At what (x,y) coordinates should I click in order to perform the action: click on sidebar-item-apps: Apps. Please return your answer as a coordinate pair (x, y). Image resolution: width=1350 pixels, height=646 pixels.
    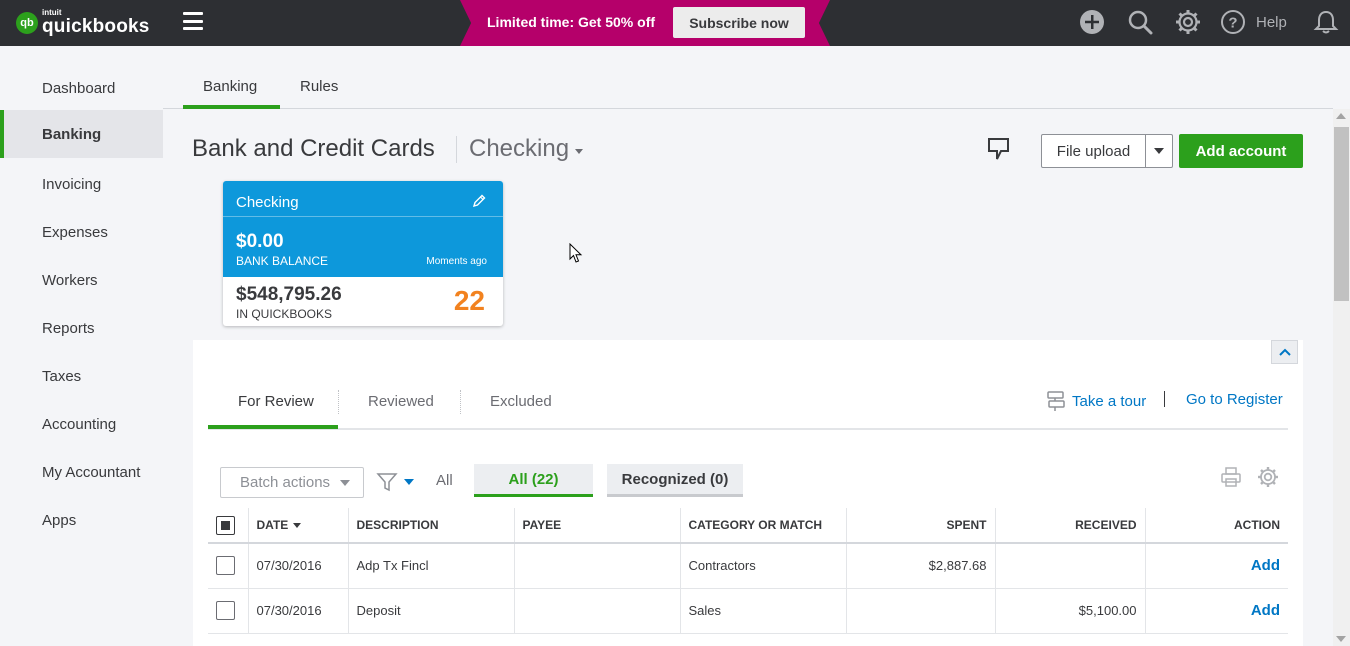
    Looking at the image, I should click on (81, 520).